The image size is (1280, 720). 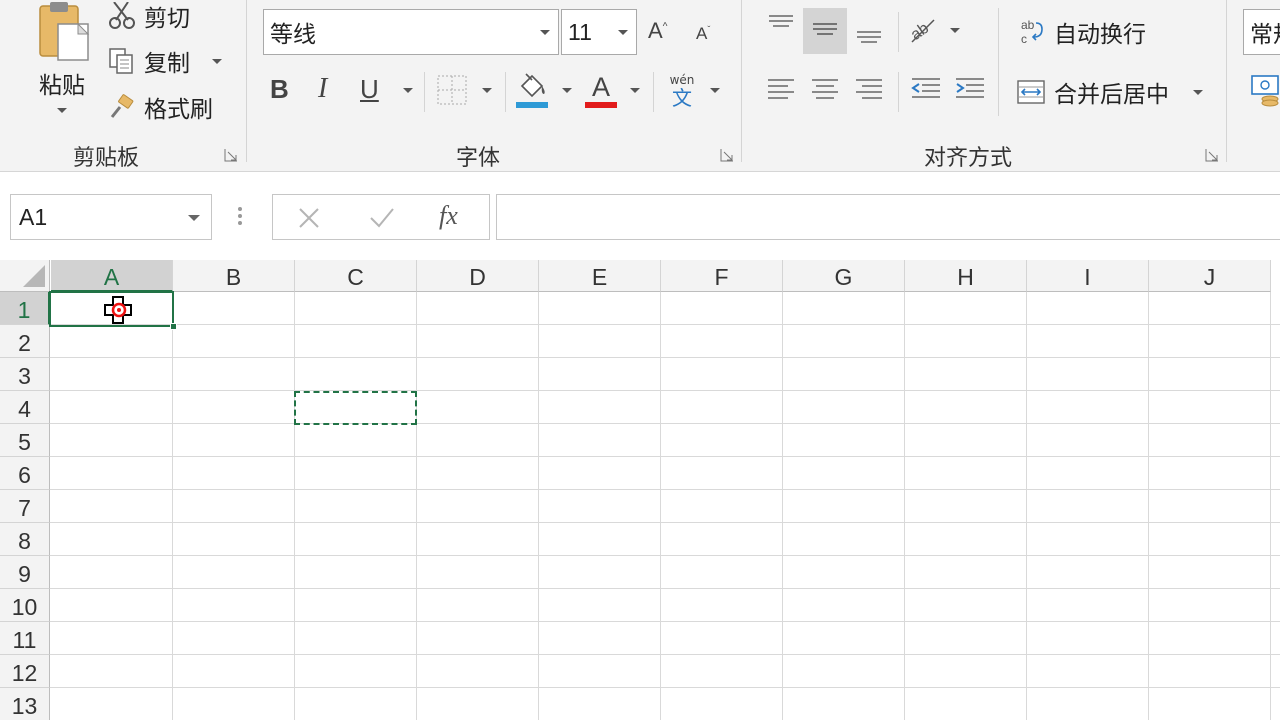 What do you see at coordinates (722, 276) in the screenshot?
I see `column-header-f: F` at bounding box center [722, 276].